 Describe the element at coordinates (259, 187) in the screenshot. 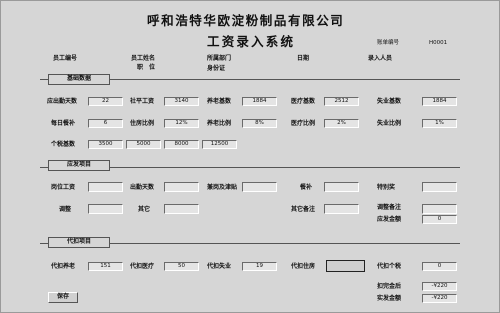

I see `allowance-field` at that location.